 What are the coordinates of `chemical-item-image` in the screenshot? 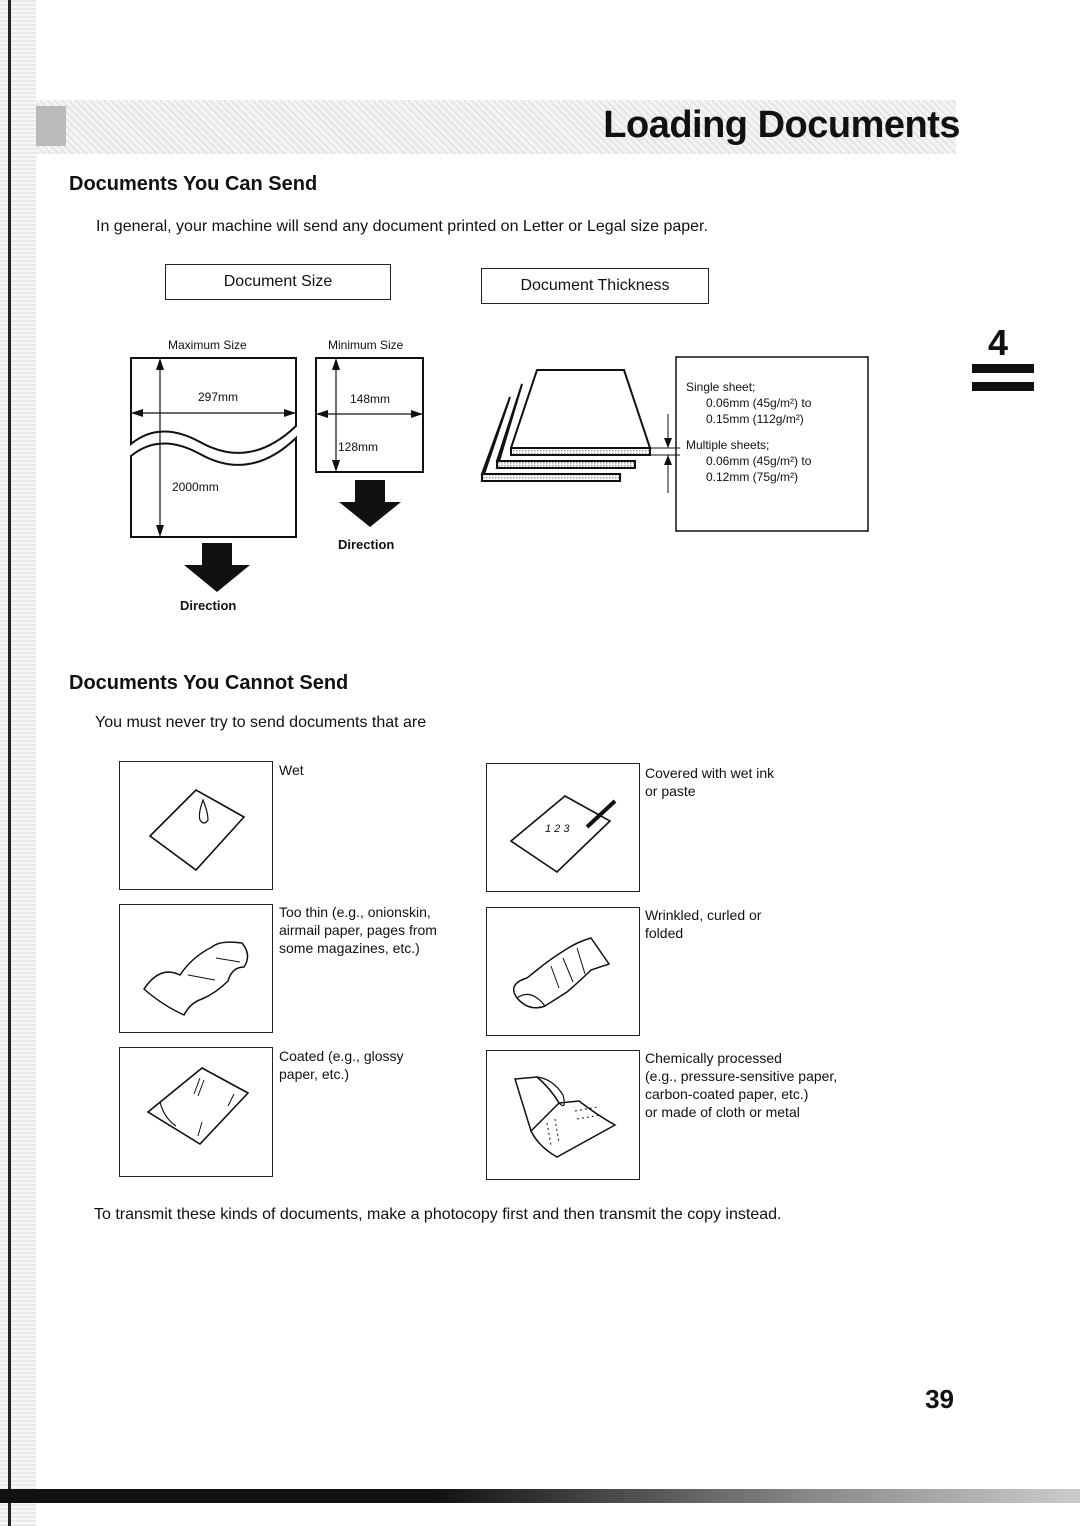 It's located at (563, 1115).